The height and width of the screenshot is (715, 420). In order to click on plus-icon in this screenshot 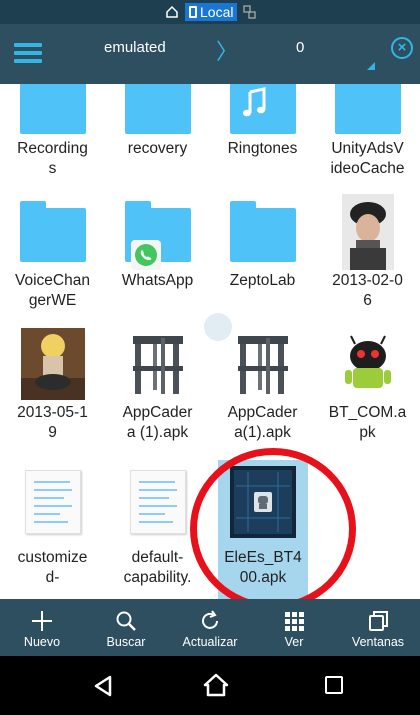, I will do `click(42, 621)`.